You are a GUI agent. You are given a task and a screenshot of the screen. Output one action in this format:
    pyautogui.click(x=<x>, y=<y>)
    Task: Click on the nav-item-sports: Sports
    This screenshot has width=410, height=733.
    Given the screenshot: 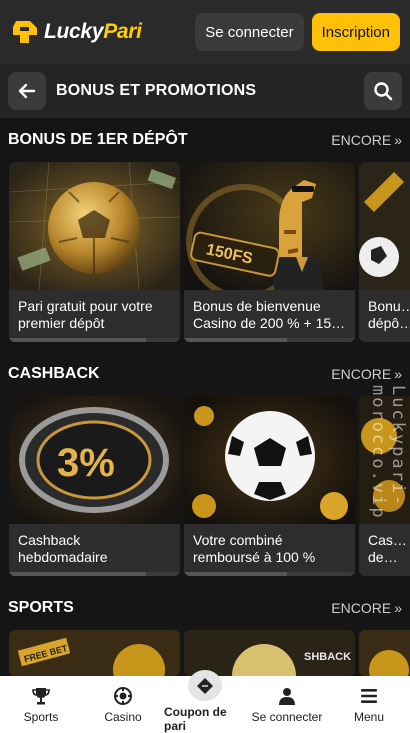 What is the action you would take?
    pyautogui.click(x=41, y=704)
    